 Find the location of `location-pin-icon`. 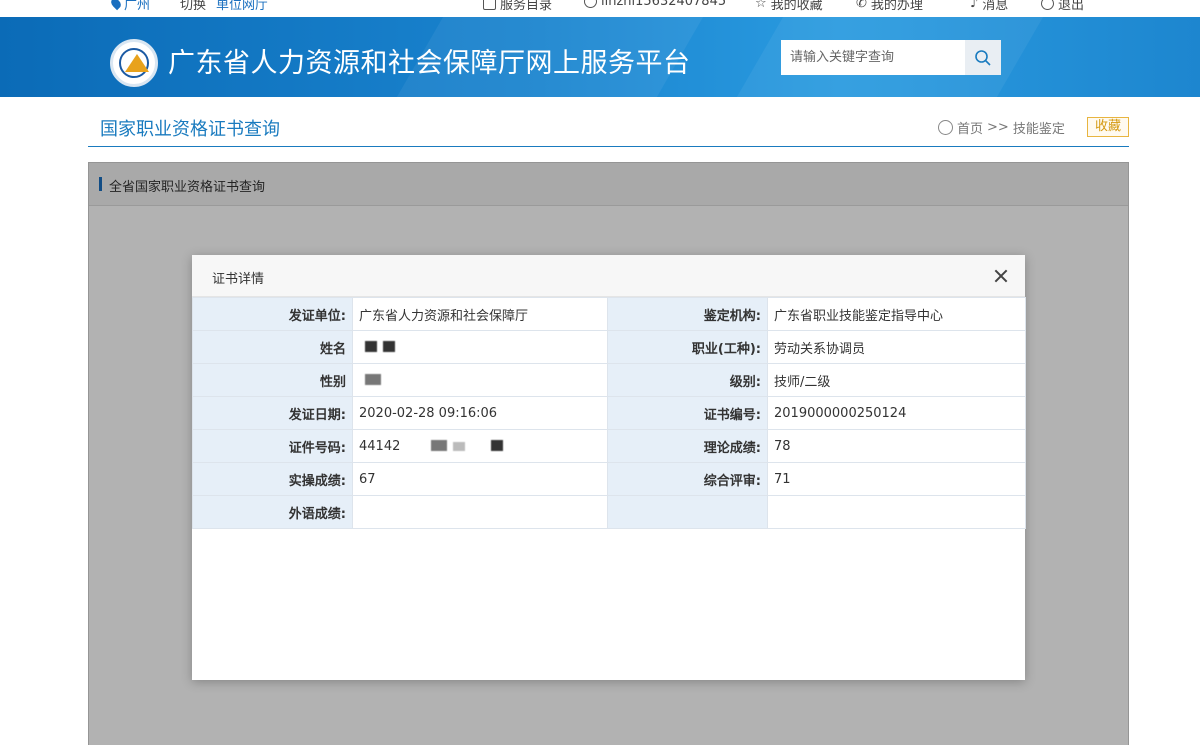

location-pin-icon is located at coordinates (116, 5).